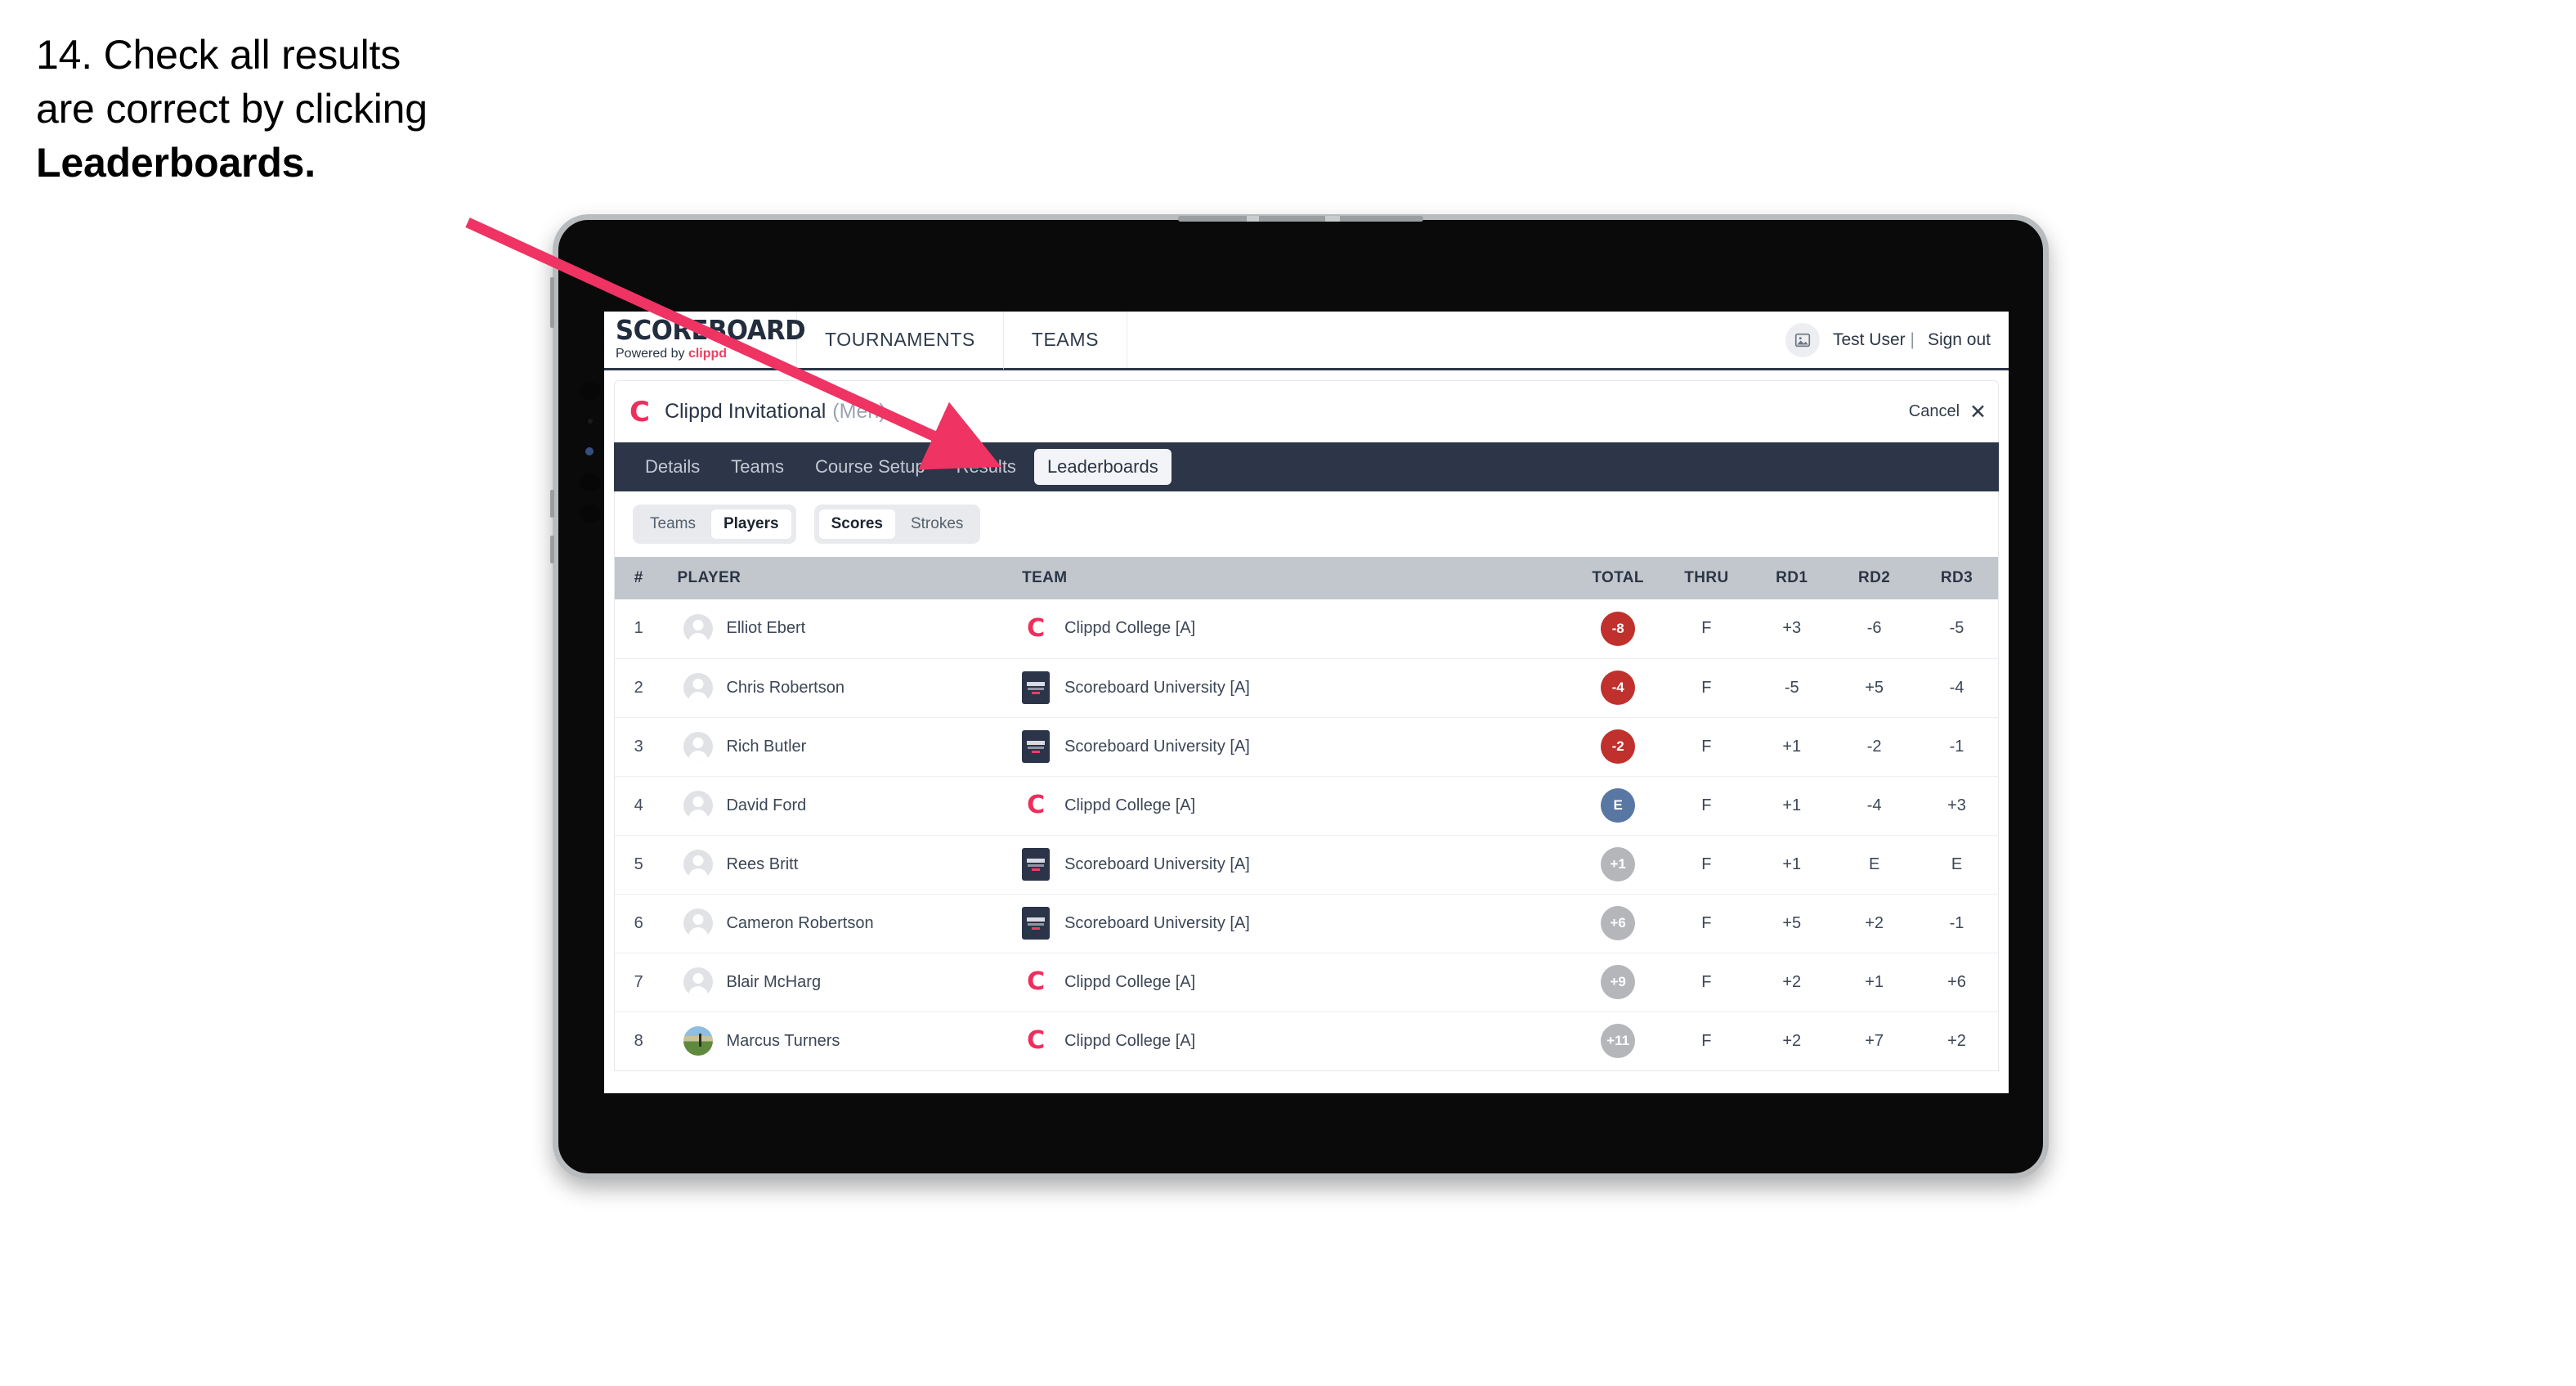 This screenshot has height=1386, width=2576. Describe the element at coordinates (1618, 805) in the screenshot. I see `total-score-badge: E` at that location.